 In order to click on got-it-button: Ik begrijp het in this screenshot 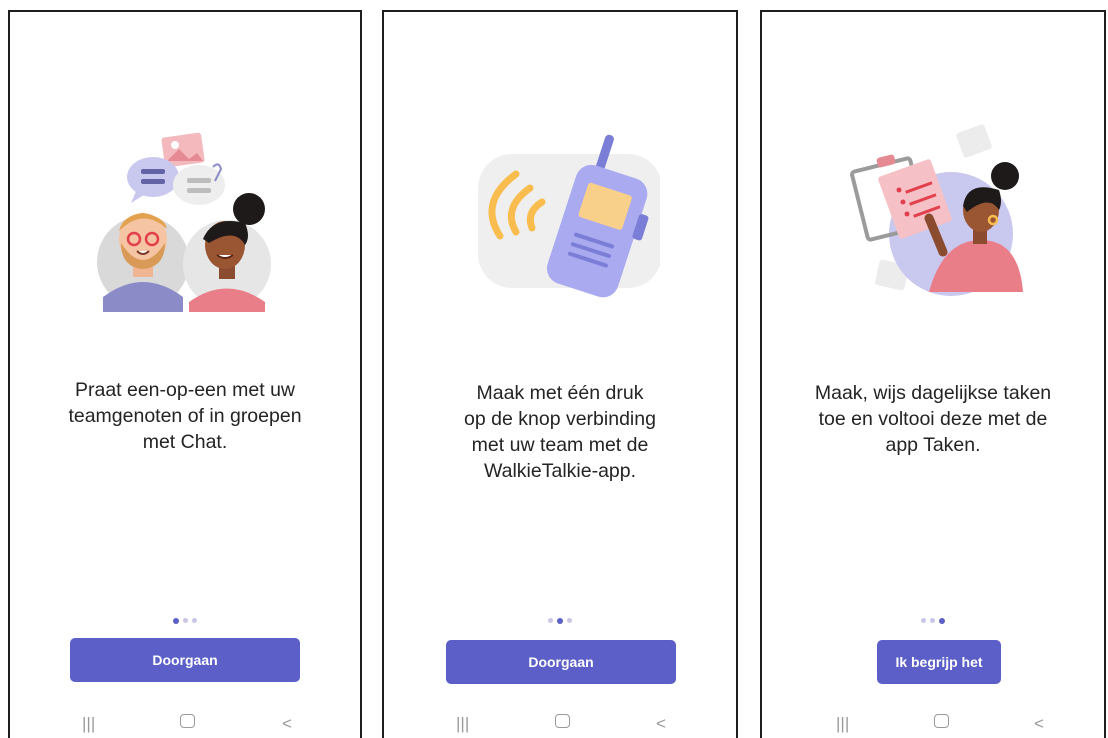, I will do `click(939, 662)`.